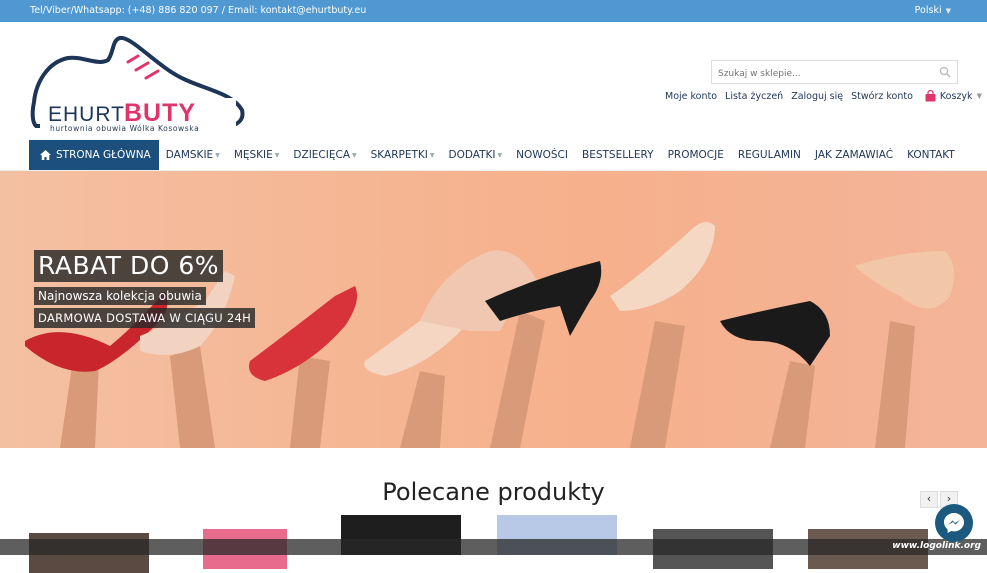 The image size is (987, 573). Describe the element at coordinates (124, 128) in the screenshot. I see `svg-text:hurtownia obuwia Wólka Kosowsk: hurtownia obuwia Wólka Kosowska` at that location.